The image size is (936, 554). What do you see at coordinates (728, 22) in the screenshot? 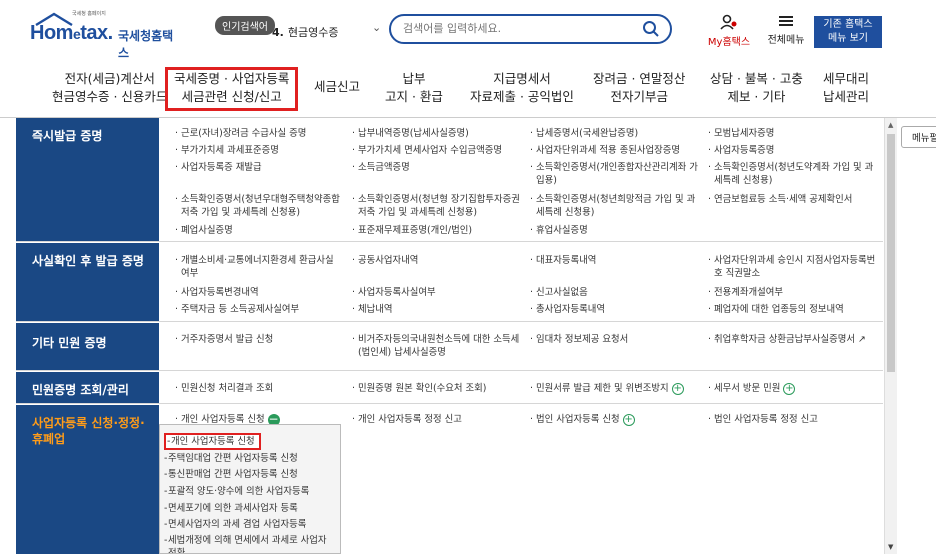
I see `user-icon` at bounding box center [728, 22].